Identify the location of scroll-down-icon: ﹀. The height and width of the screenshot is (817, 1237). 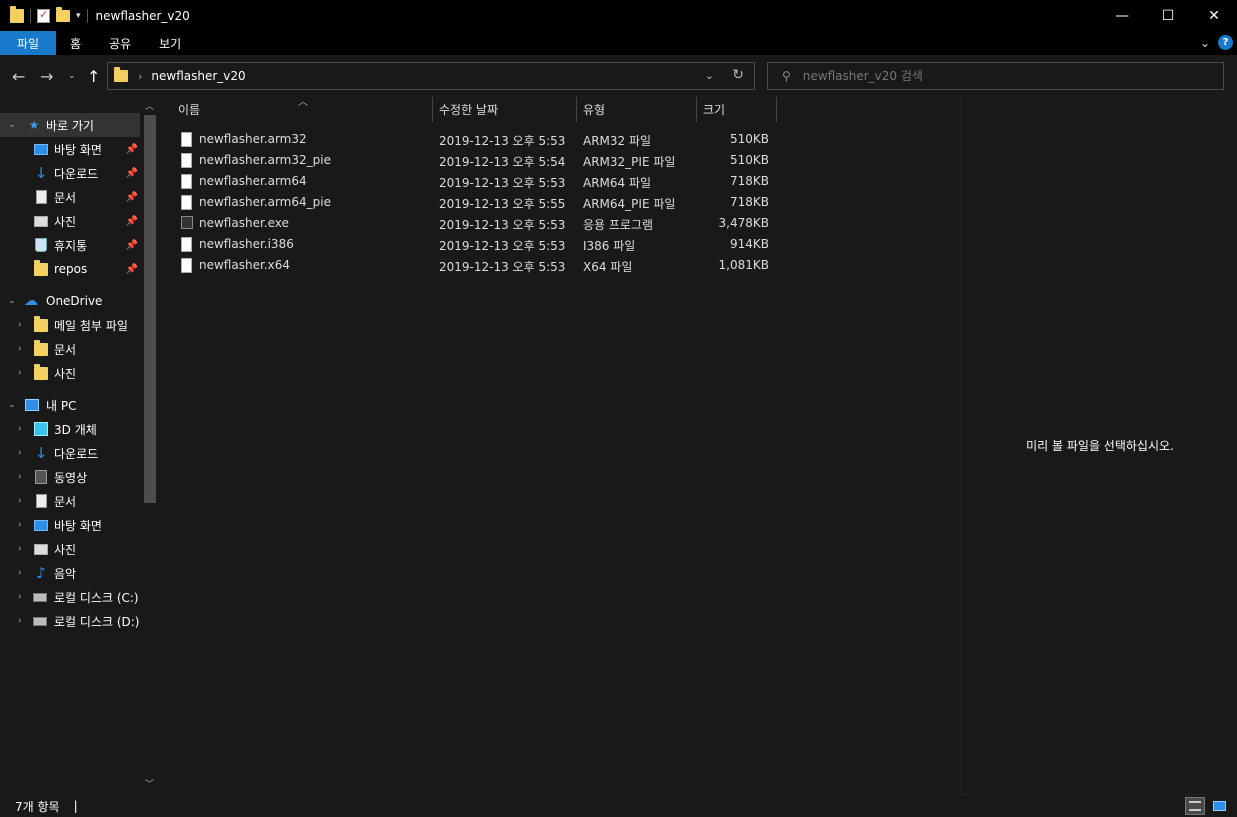
(149, 783).